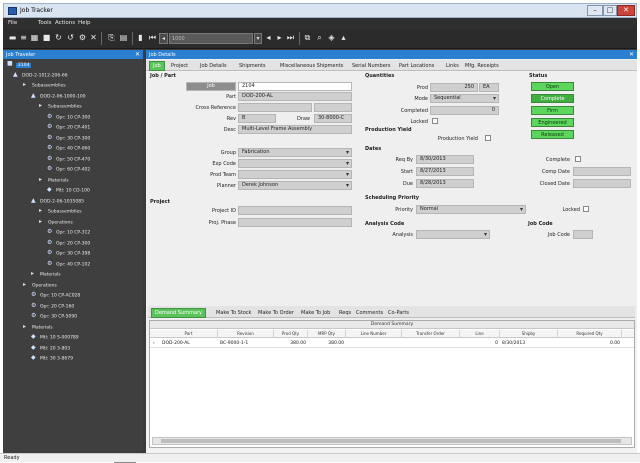  What do you see at coordinates (307, 38) in the screenshot?
I see `copy-icon: ⧉` at bounding box center [307, 38].